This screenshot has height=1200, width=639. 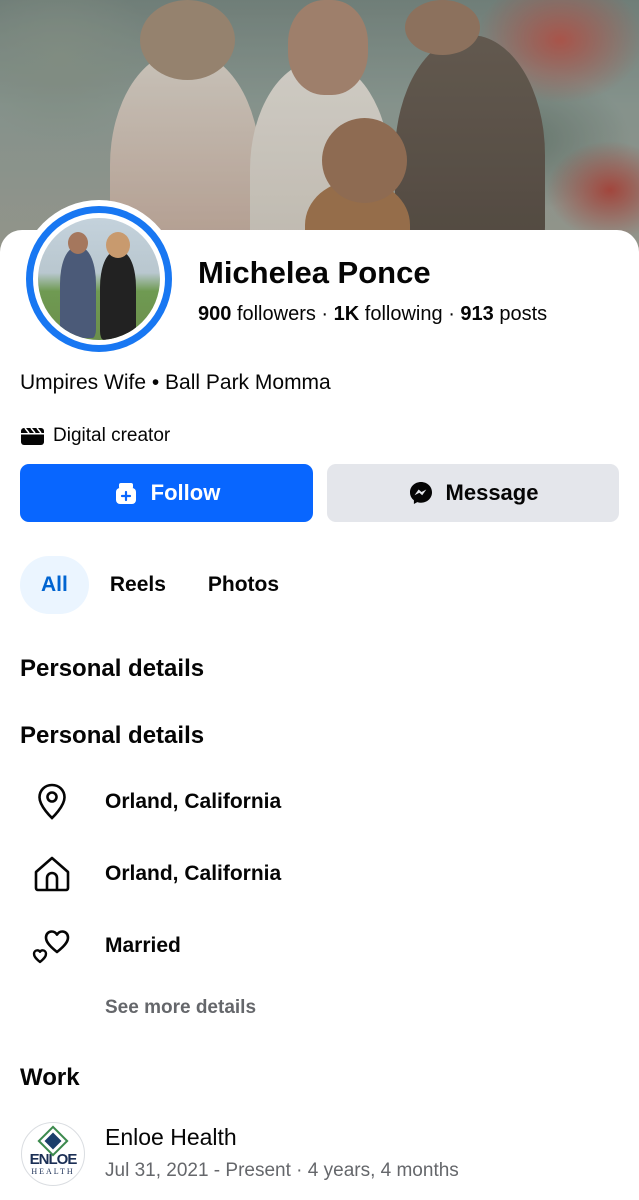 What do you see at coordinates (53, 1141) in the screenshot?
I see `enloe-diamond-icon` at bounding box center [53, 1141].